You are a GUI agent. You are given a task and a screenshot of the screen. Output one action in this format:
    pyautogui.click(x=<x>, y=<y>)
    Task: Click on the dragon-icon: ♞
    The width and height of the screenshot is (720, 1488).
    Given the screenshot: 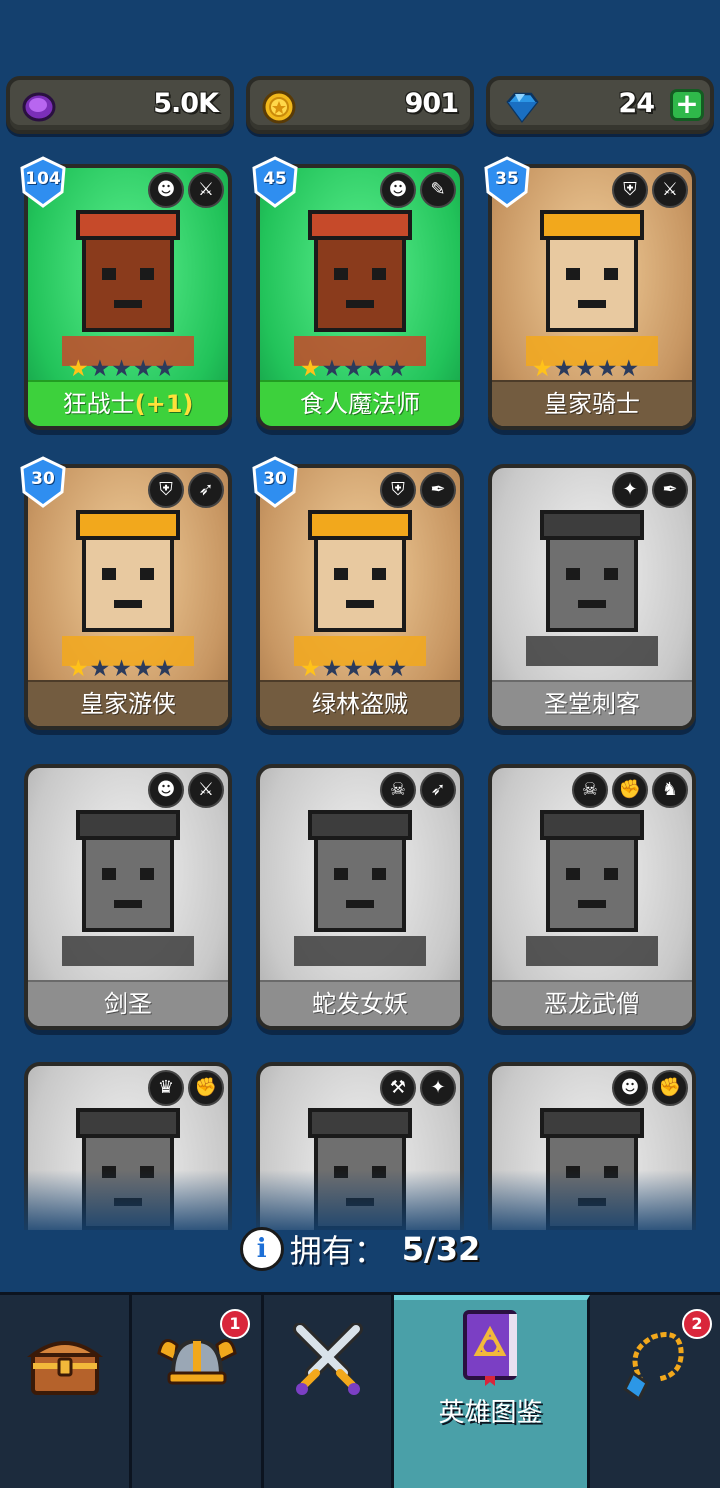 What is the action you would take?
    pyautogui.click(x=670, y=790)
    